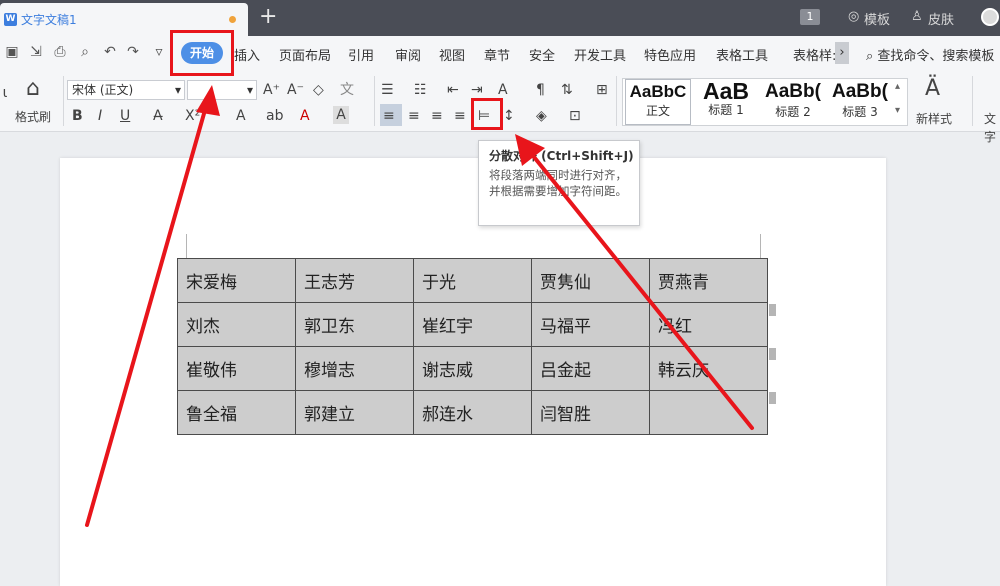  Describe the element at coordinates (600, 54) in the screenshot. I see `tab-developer: 开发工具` at that location.